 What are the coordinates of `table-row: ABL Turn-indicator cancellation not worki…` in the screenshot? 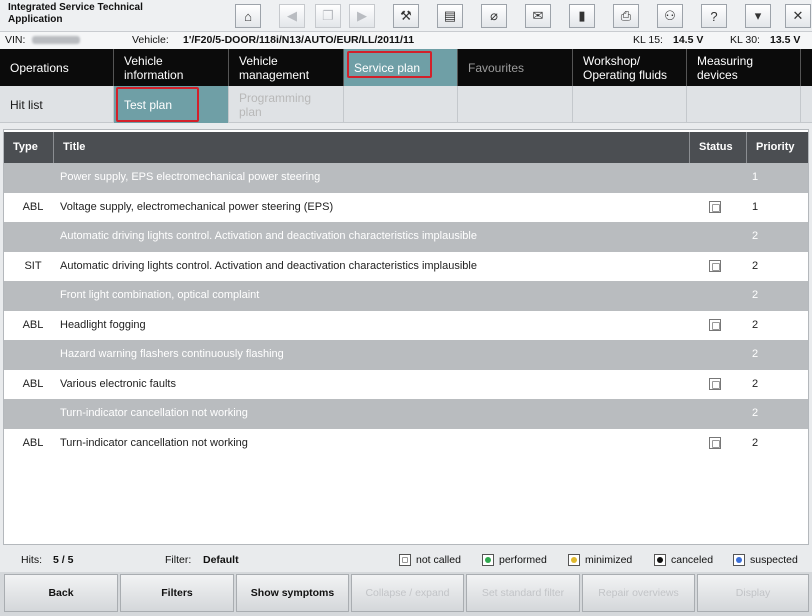 It's located at (406, 443).